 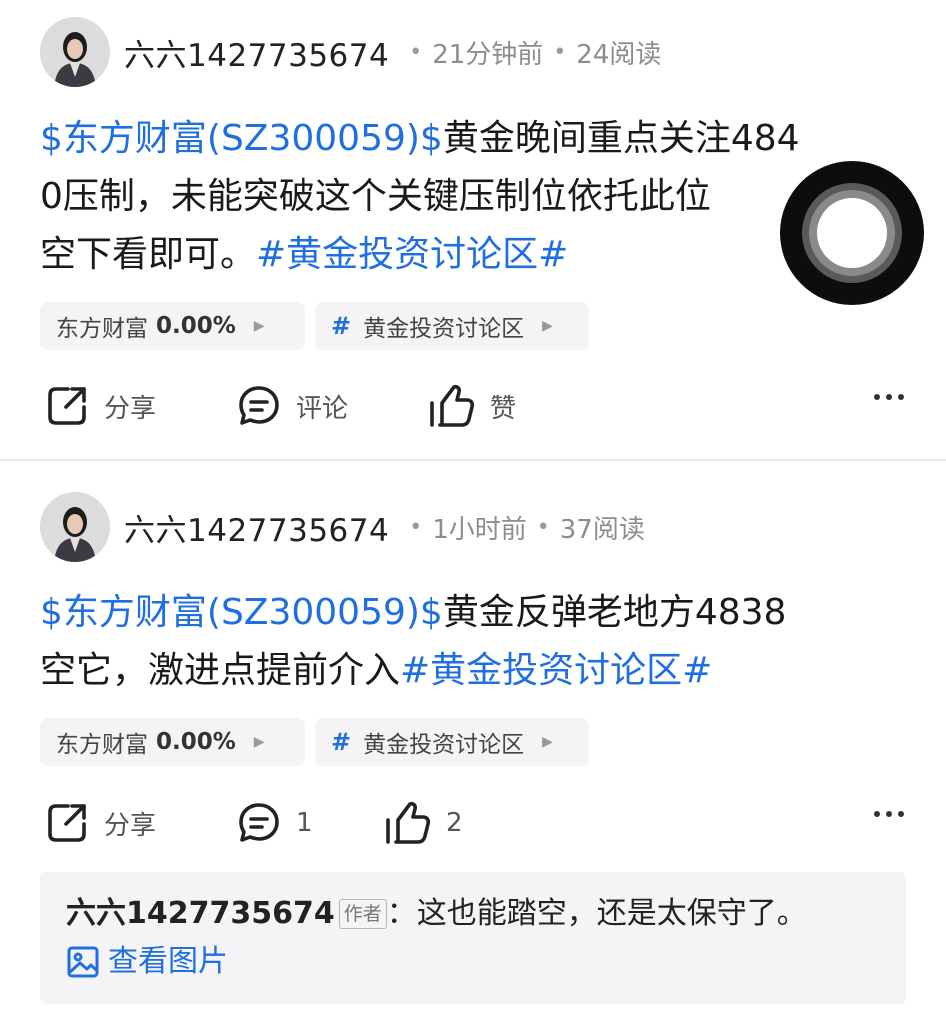 I want to click on author-badge: 作者, so click(x=362, y=914).